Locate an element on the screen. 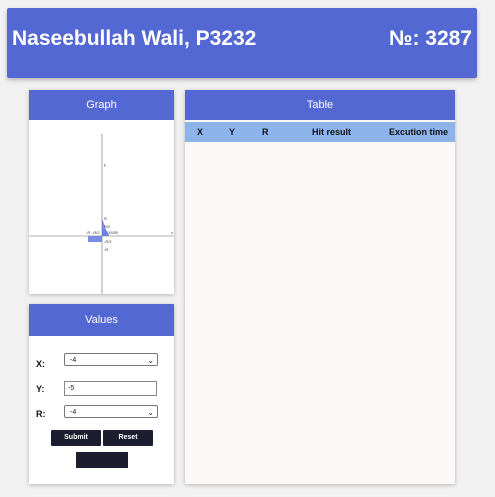 The height and width of the screenshot is (497, 495). tick-r-right: R is located at coordinates (116, 232).